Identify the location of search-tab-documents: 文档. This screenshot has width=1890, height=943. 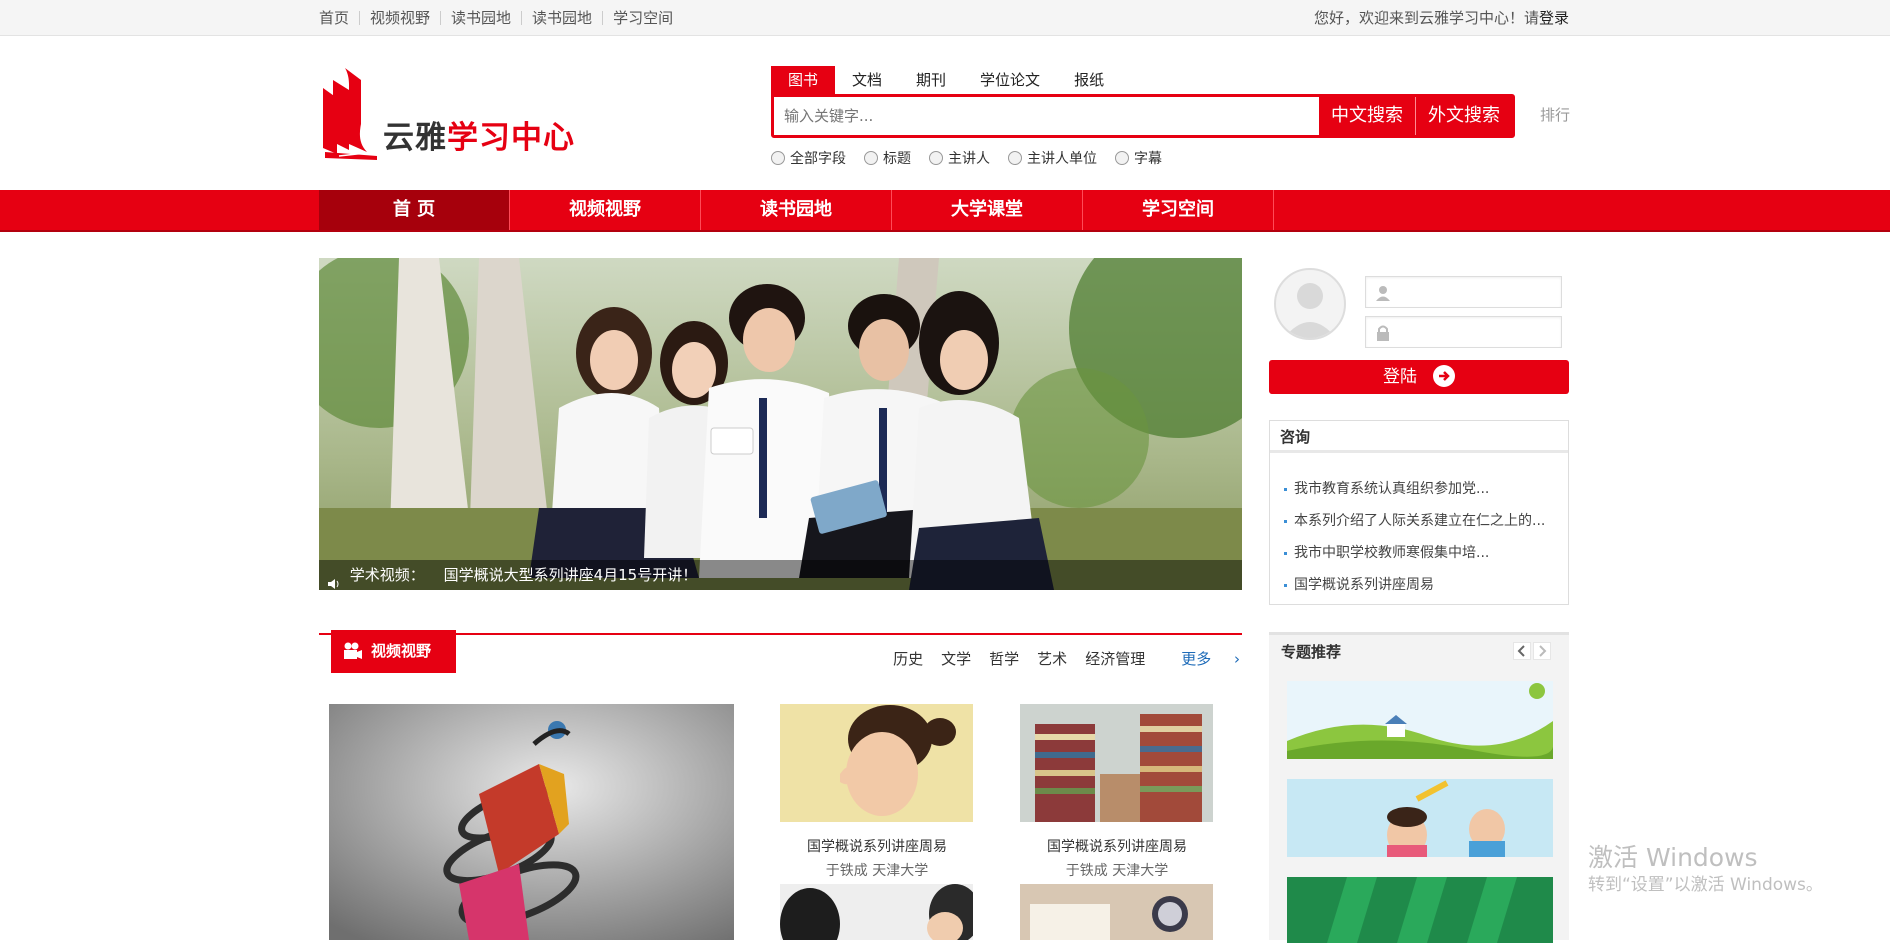
(867, 80).